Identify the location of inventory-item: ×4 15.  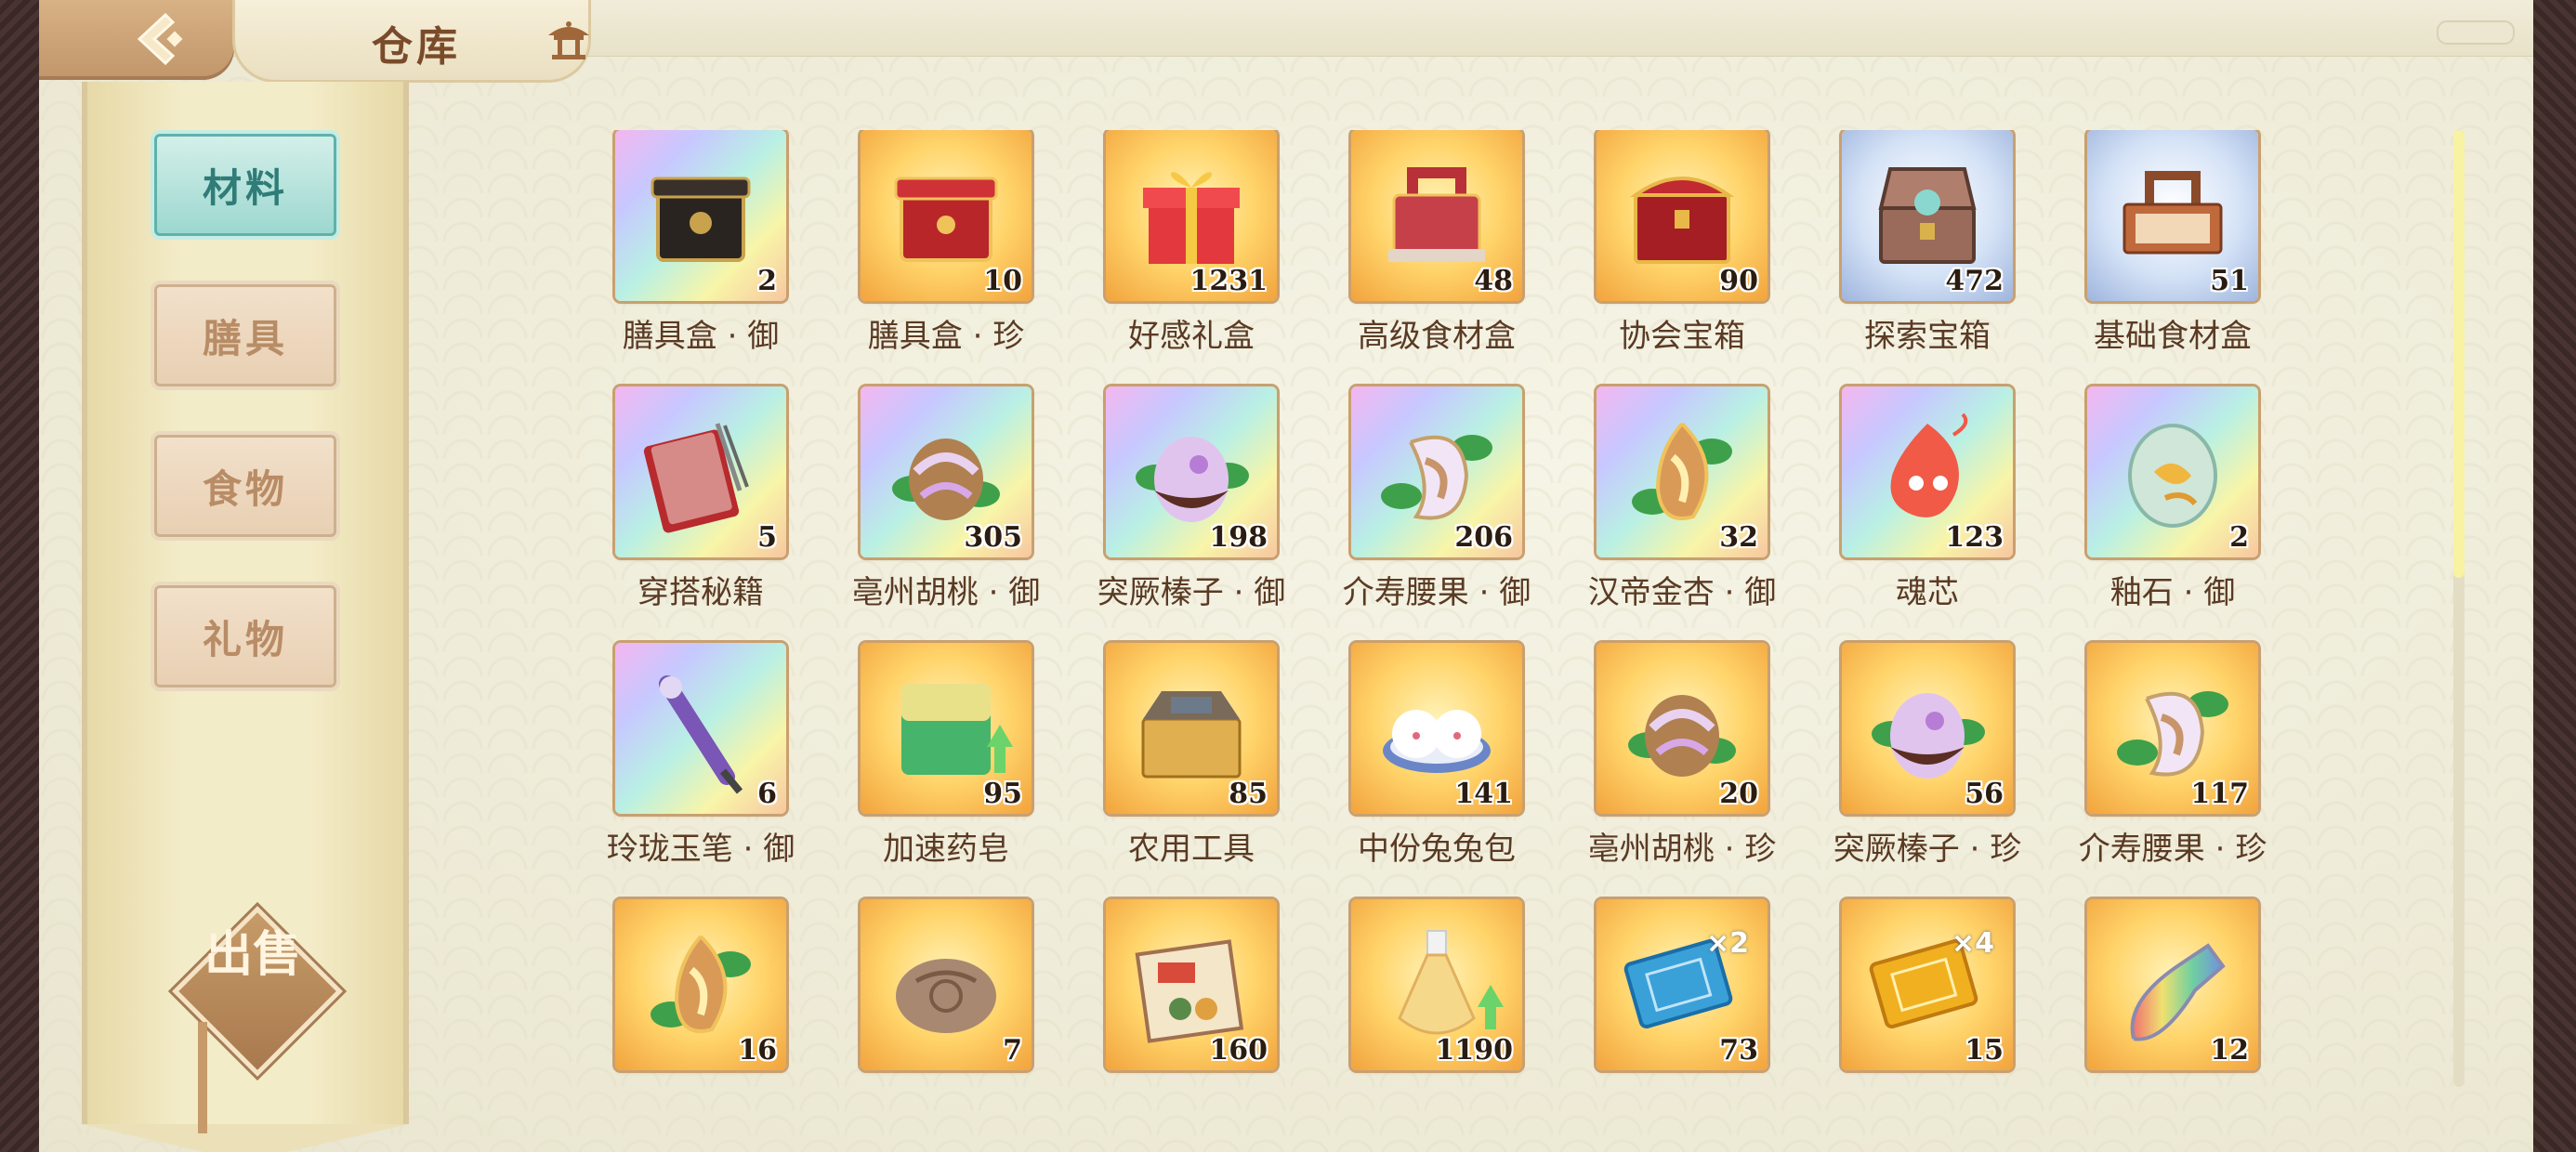
(1927, 997).